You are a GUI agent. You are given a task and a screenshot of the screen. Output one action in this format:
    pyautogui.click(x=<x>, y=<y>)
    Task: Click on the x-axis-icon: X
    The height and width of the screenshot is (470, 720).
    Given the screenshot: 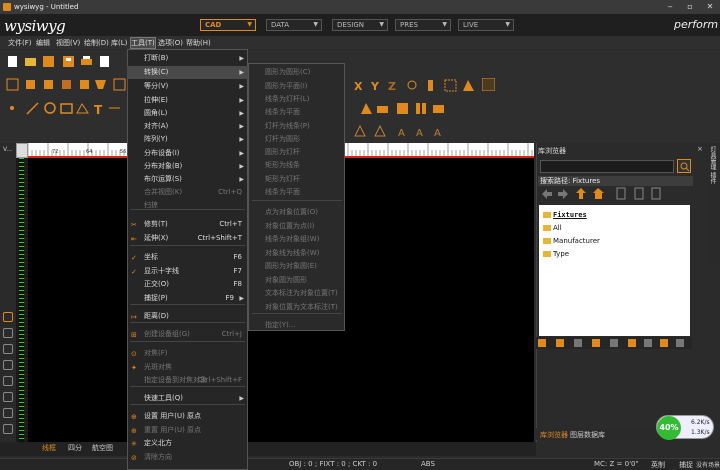 What is the action you would take?
    pyautogui.click(x=358, y=85)
    